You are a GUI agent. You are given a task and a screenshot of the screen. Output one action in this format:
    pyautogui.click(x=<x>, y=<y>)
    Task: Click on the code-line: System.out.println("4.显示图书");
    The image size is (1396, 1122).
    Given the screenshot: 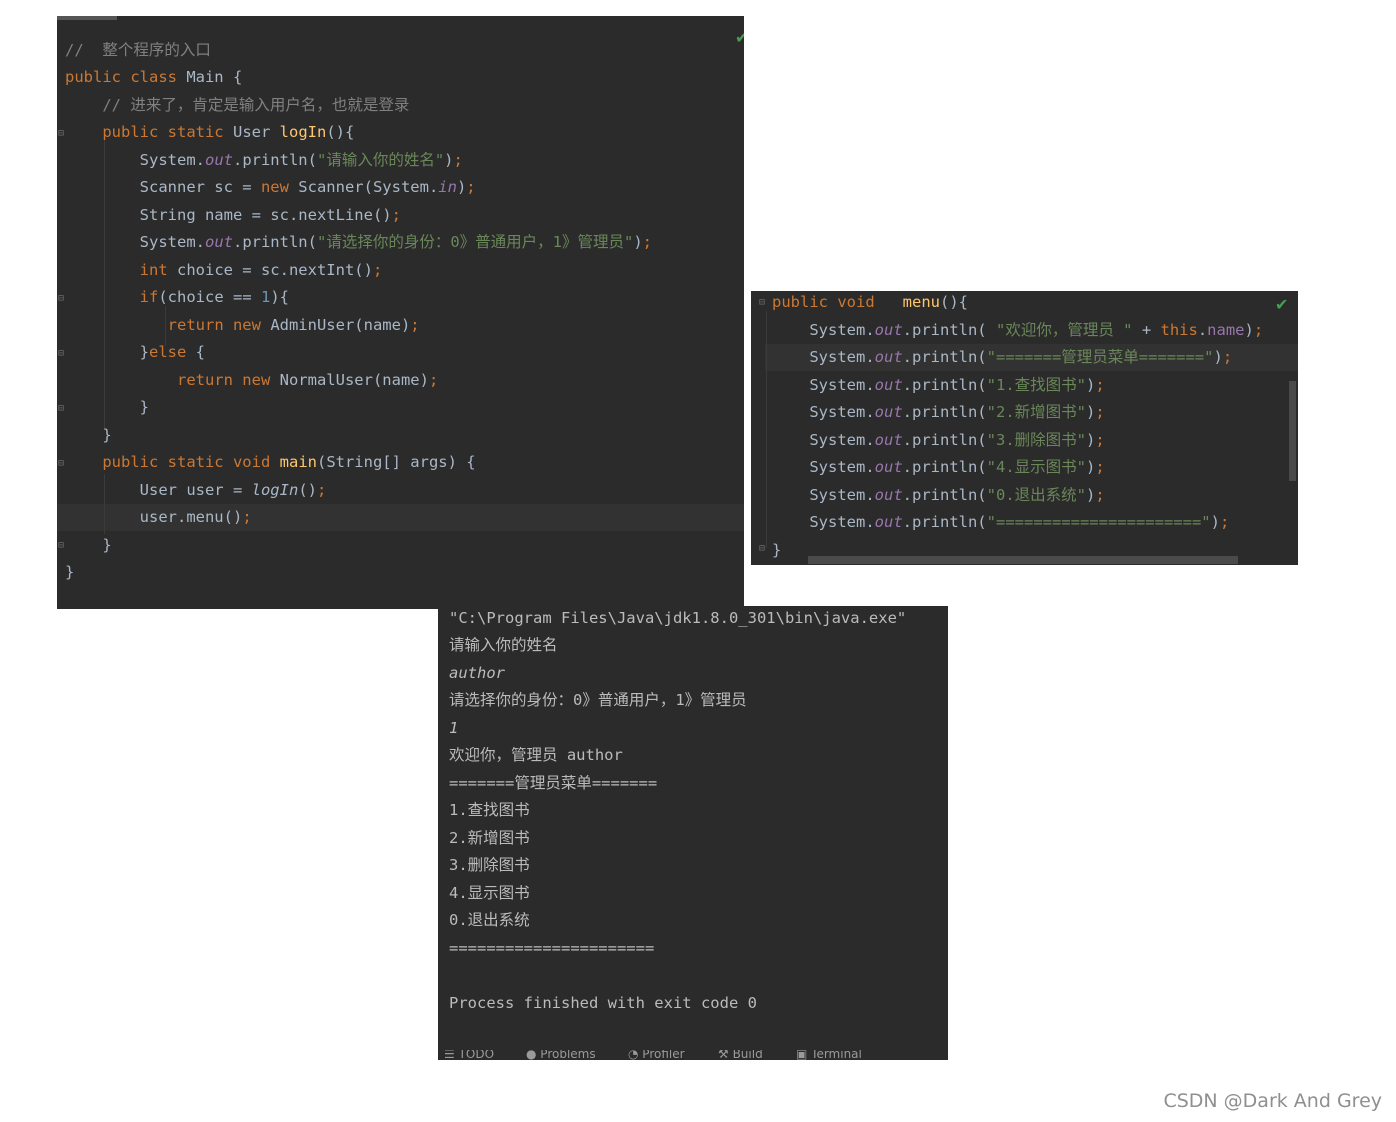 What is the action you would take?
    pyautogui.click(x=938, y=467)
    